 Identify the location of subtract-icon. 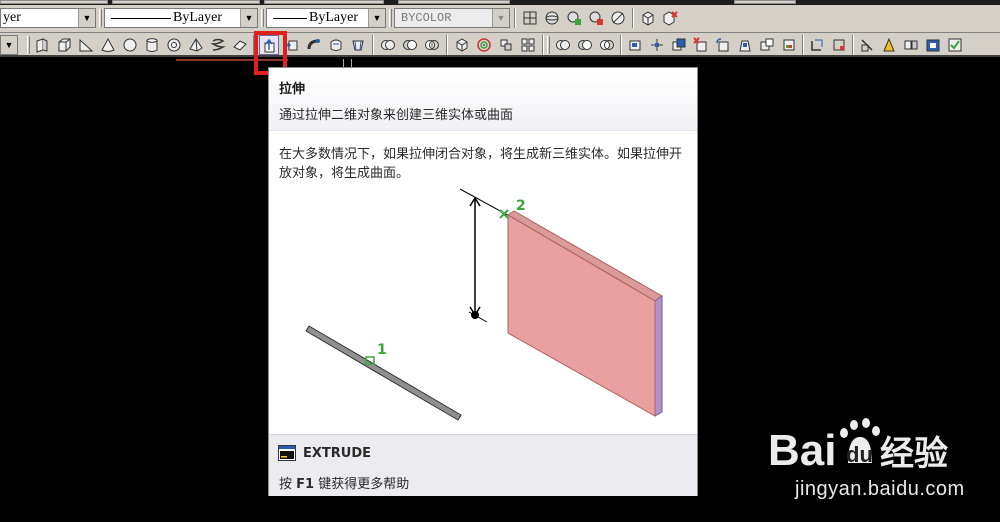
(410, 45).